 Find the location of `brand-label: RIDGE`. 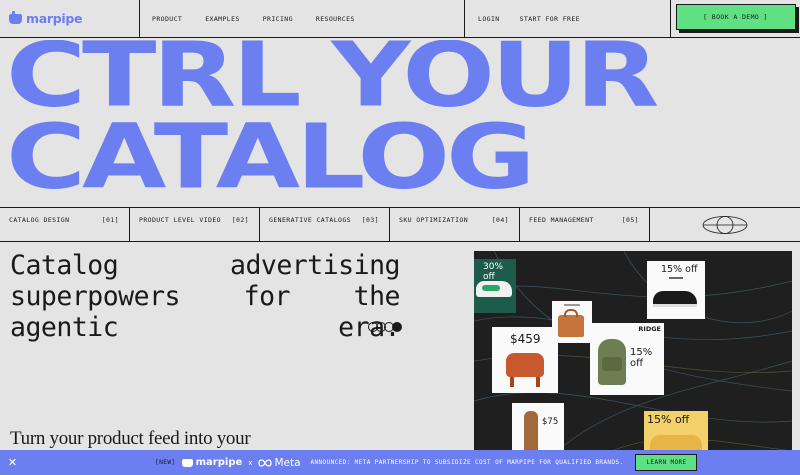

brand-label: RIDGE is located at coordinates (649, 329).